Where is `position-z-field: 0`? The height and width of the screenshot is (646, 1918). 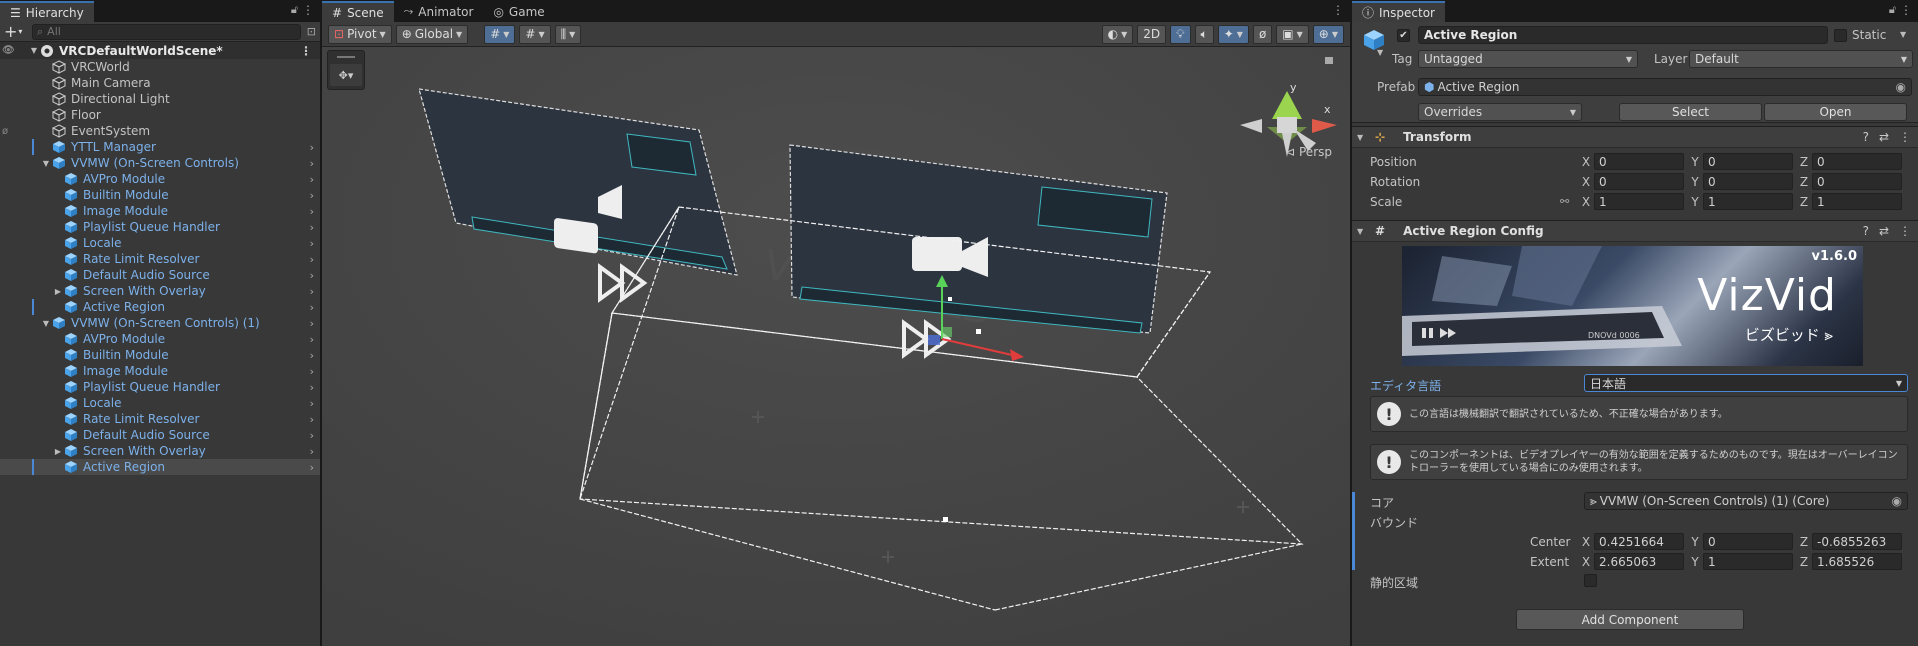 position-z-field: 0 is located at coordinates (1857, 161).